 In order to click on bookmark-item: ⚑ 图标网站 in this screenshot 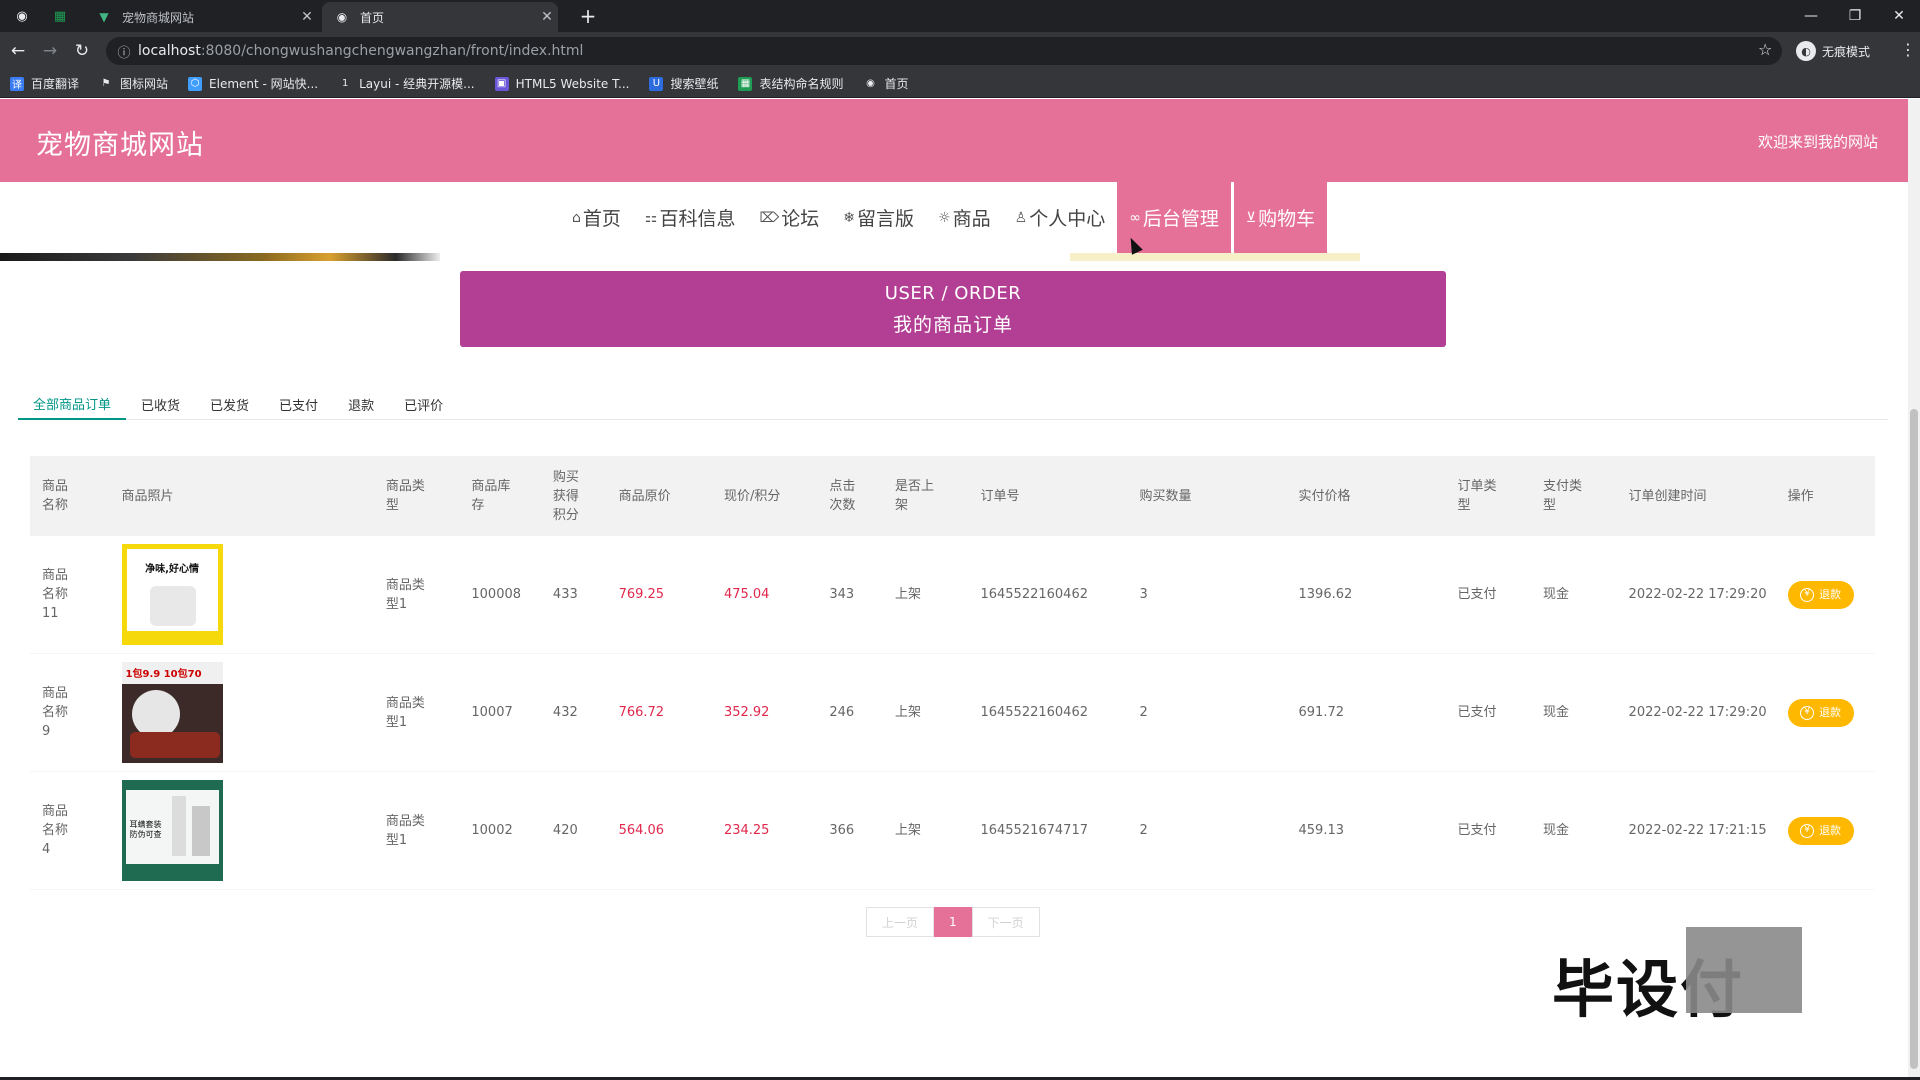, I will do `click(134, 83)`.